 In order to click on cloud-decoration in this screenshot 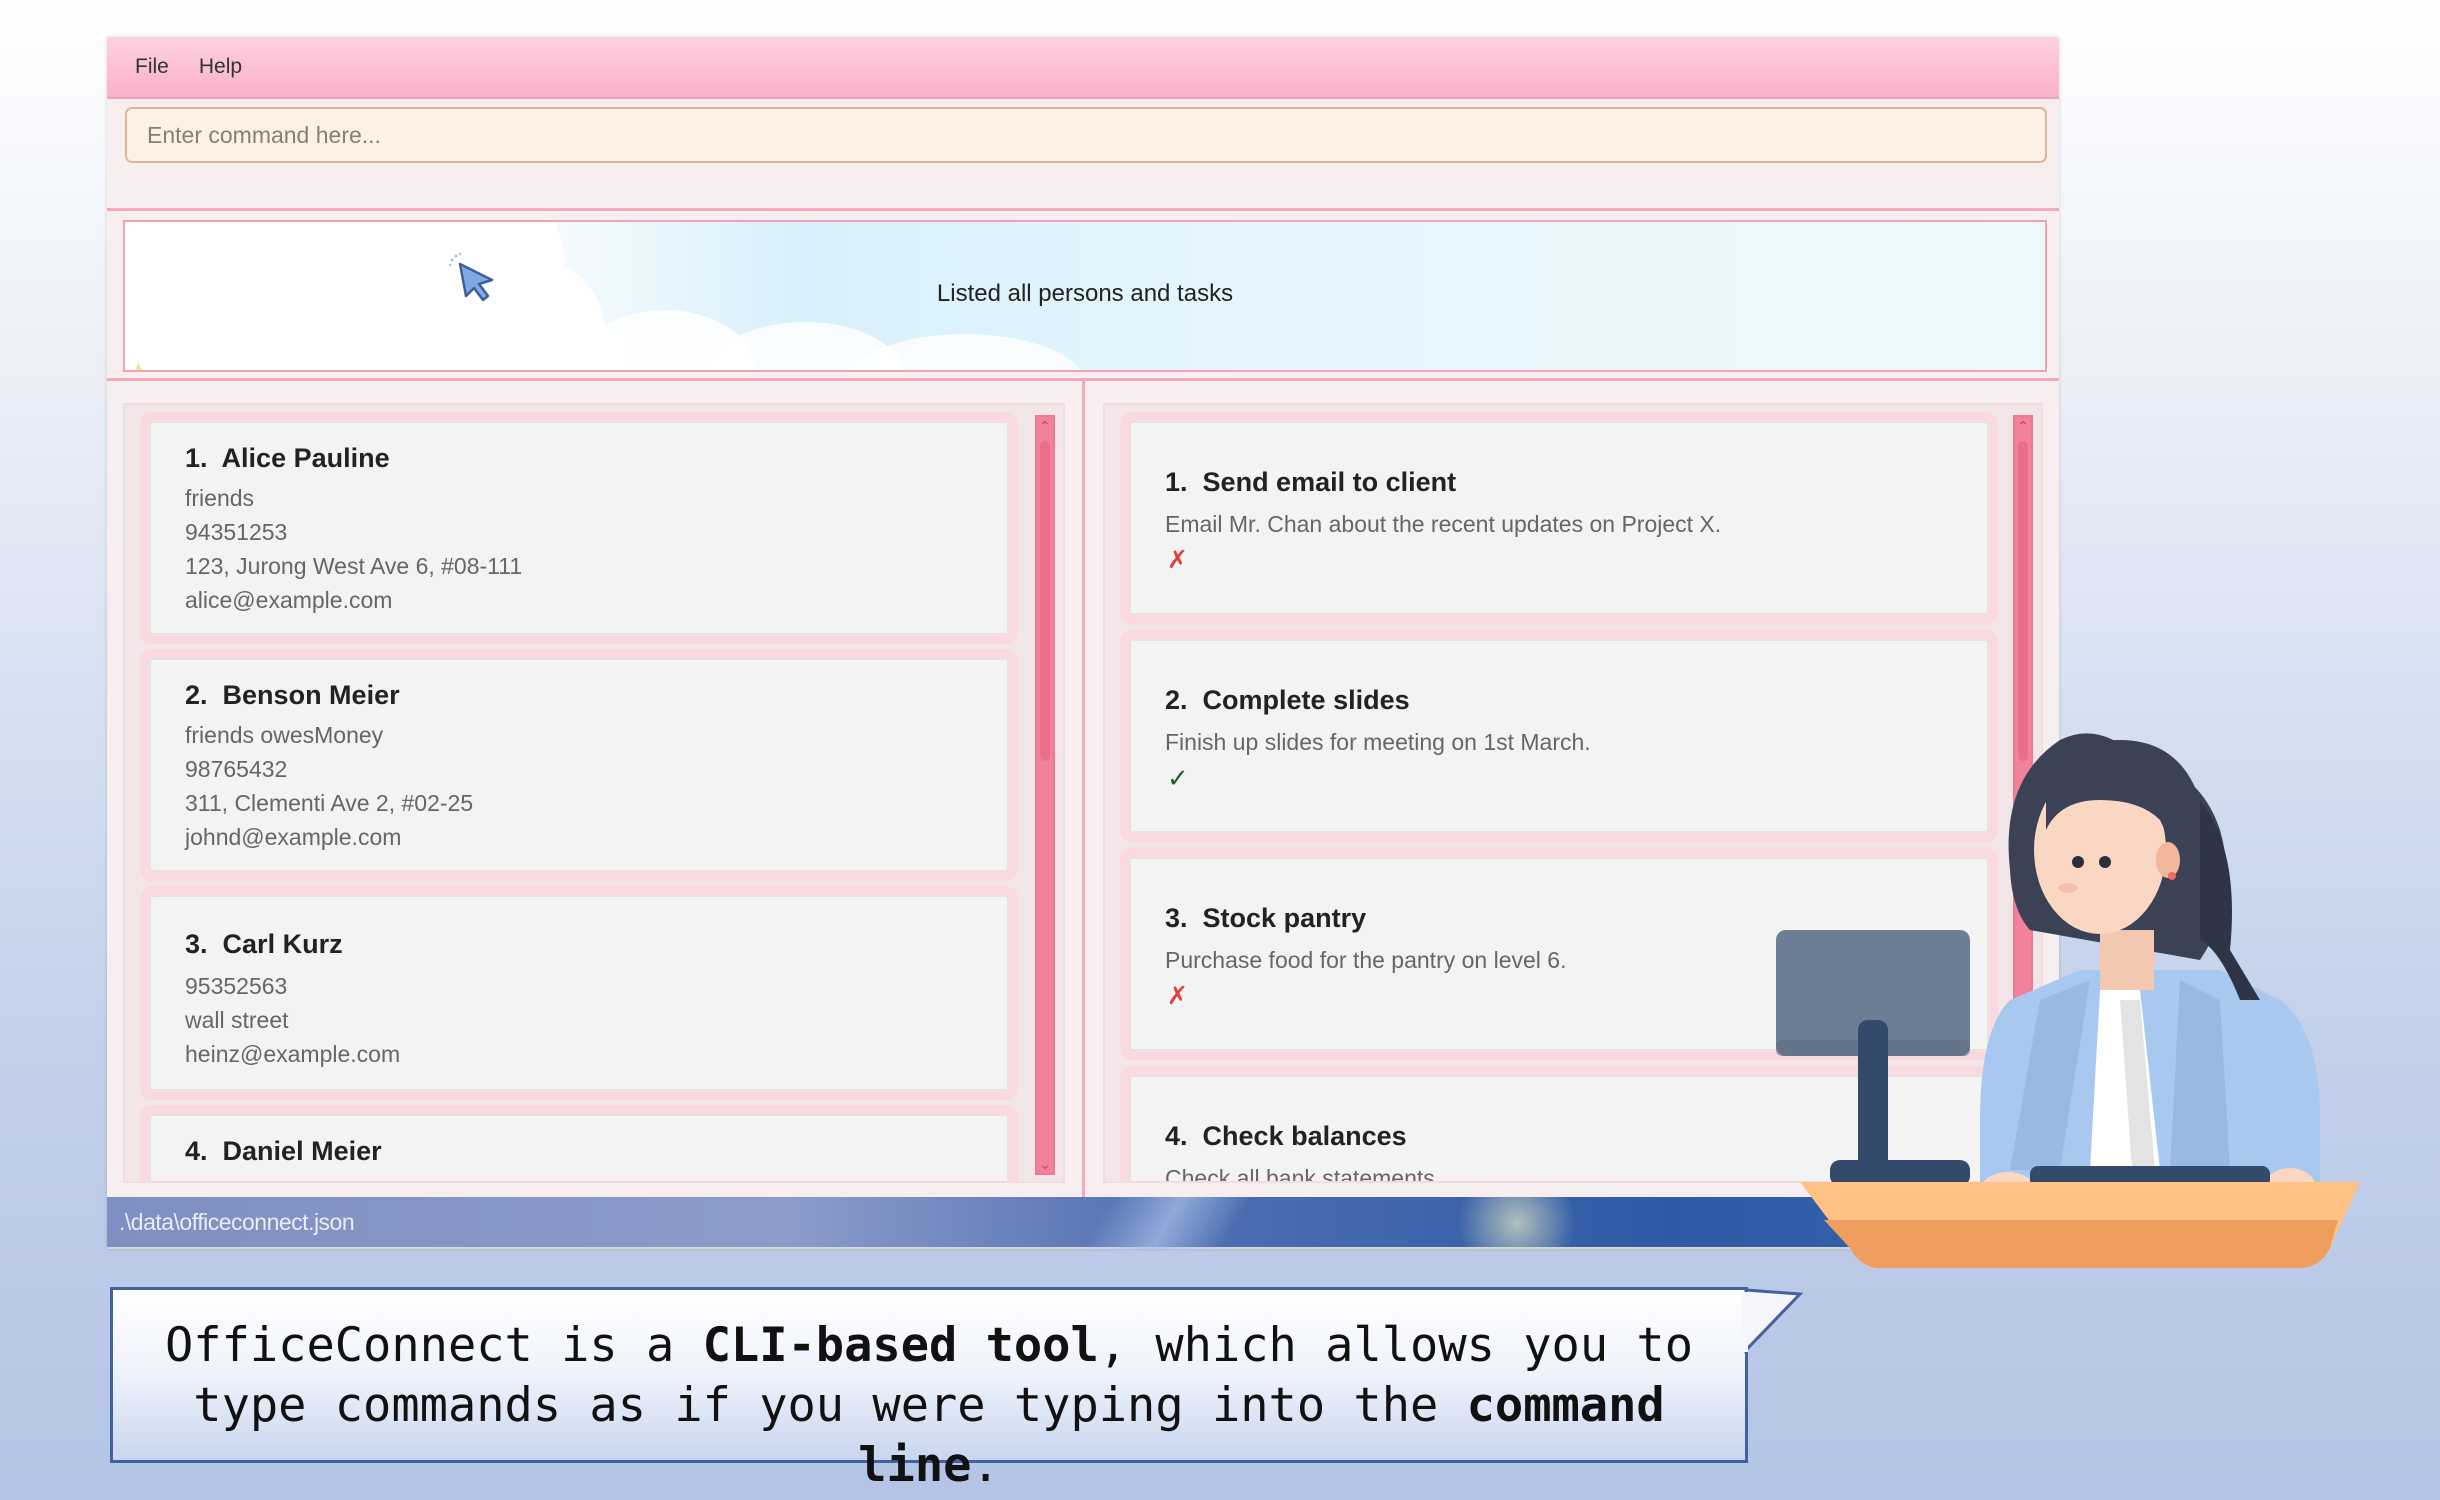, I will do `click(965, 352)`.